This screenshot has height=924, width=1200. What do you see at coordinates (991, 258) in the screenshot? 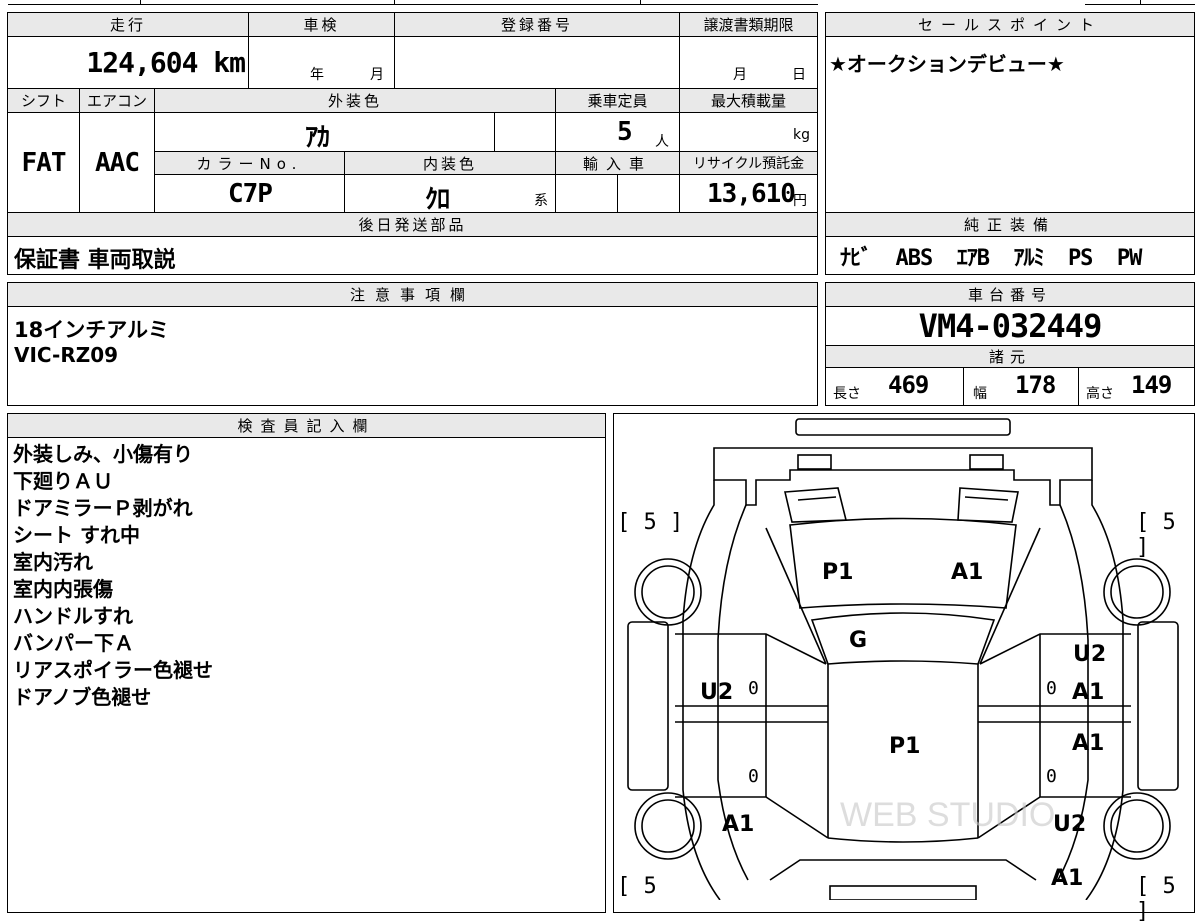
I see `standard-equipment-value: ﾅﾋﾞ ABS ｴｱB ｱﾙﾐ PS PW` at bounding box center [991, 258].